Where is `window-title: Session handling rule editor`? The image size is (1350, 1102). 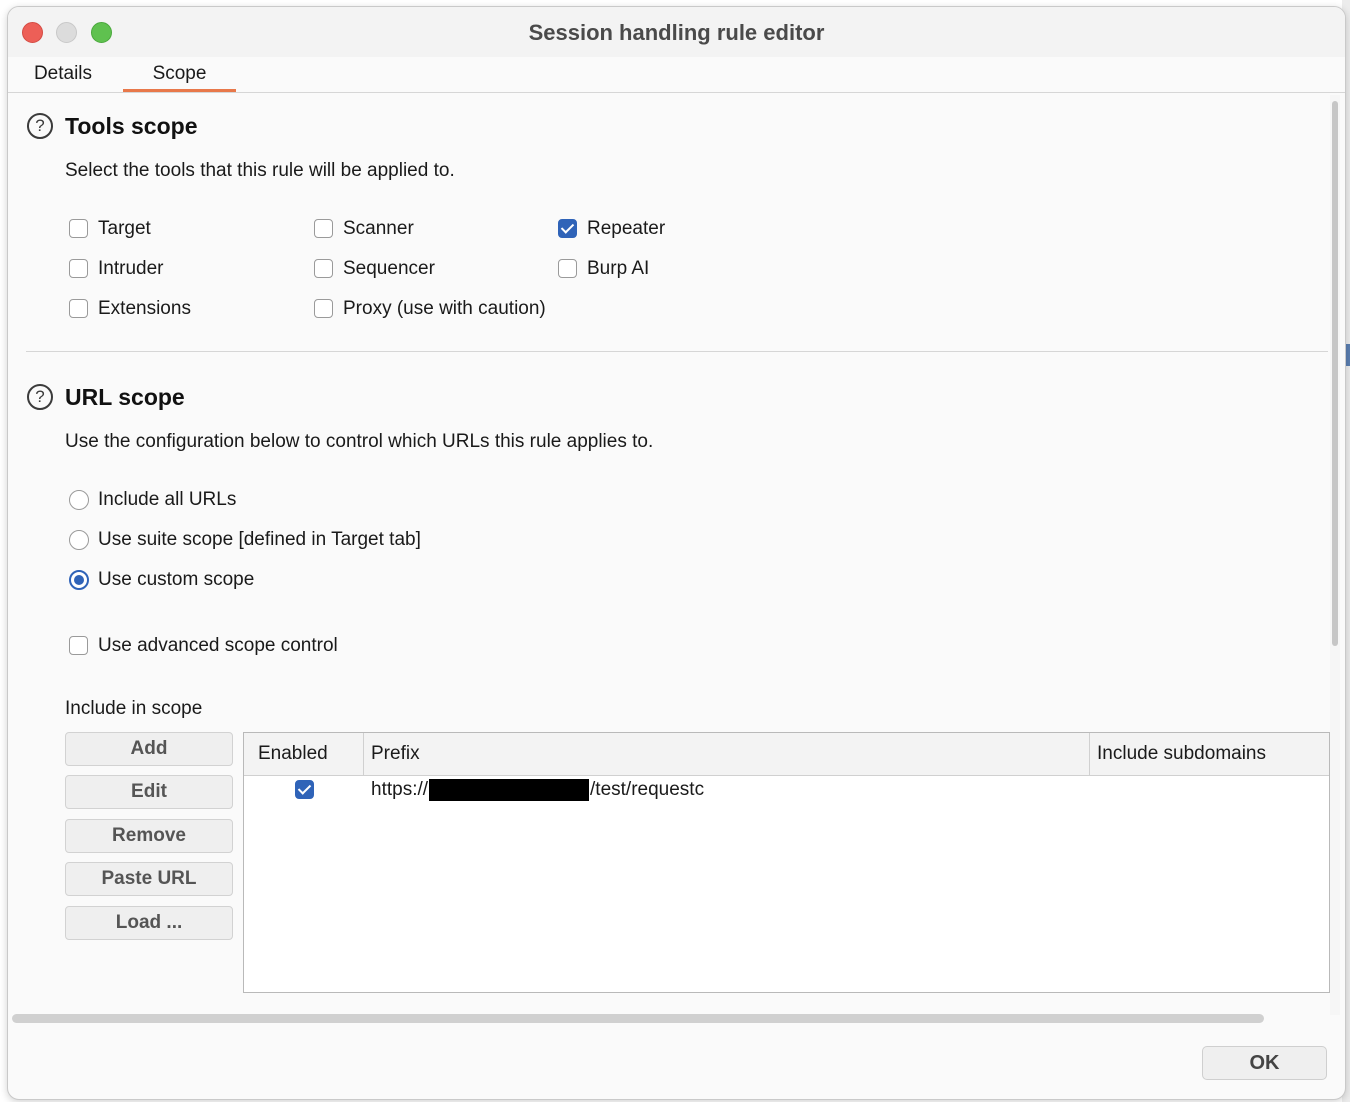 window-title: Session handling rule editor is located at coordinates (676, 32).